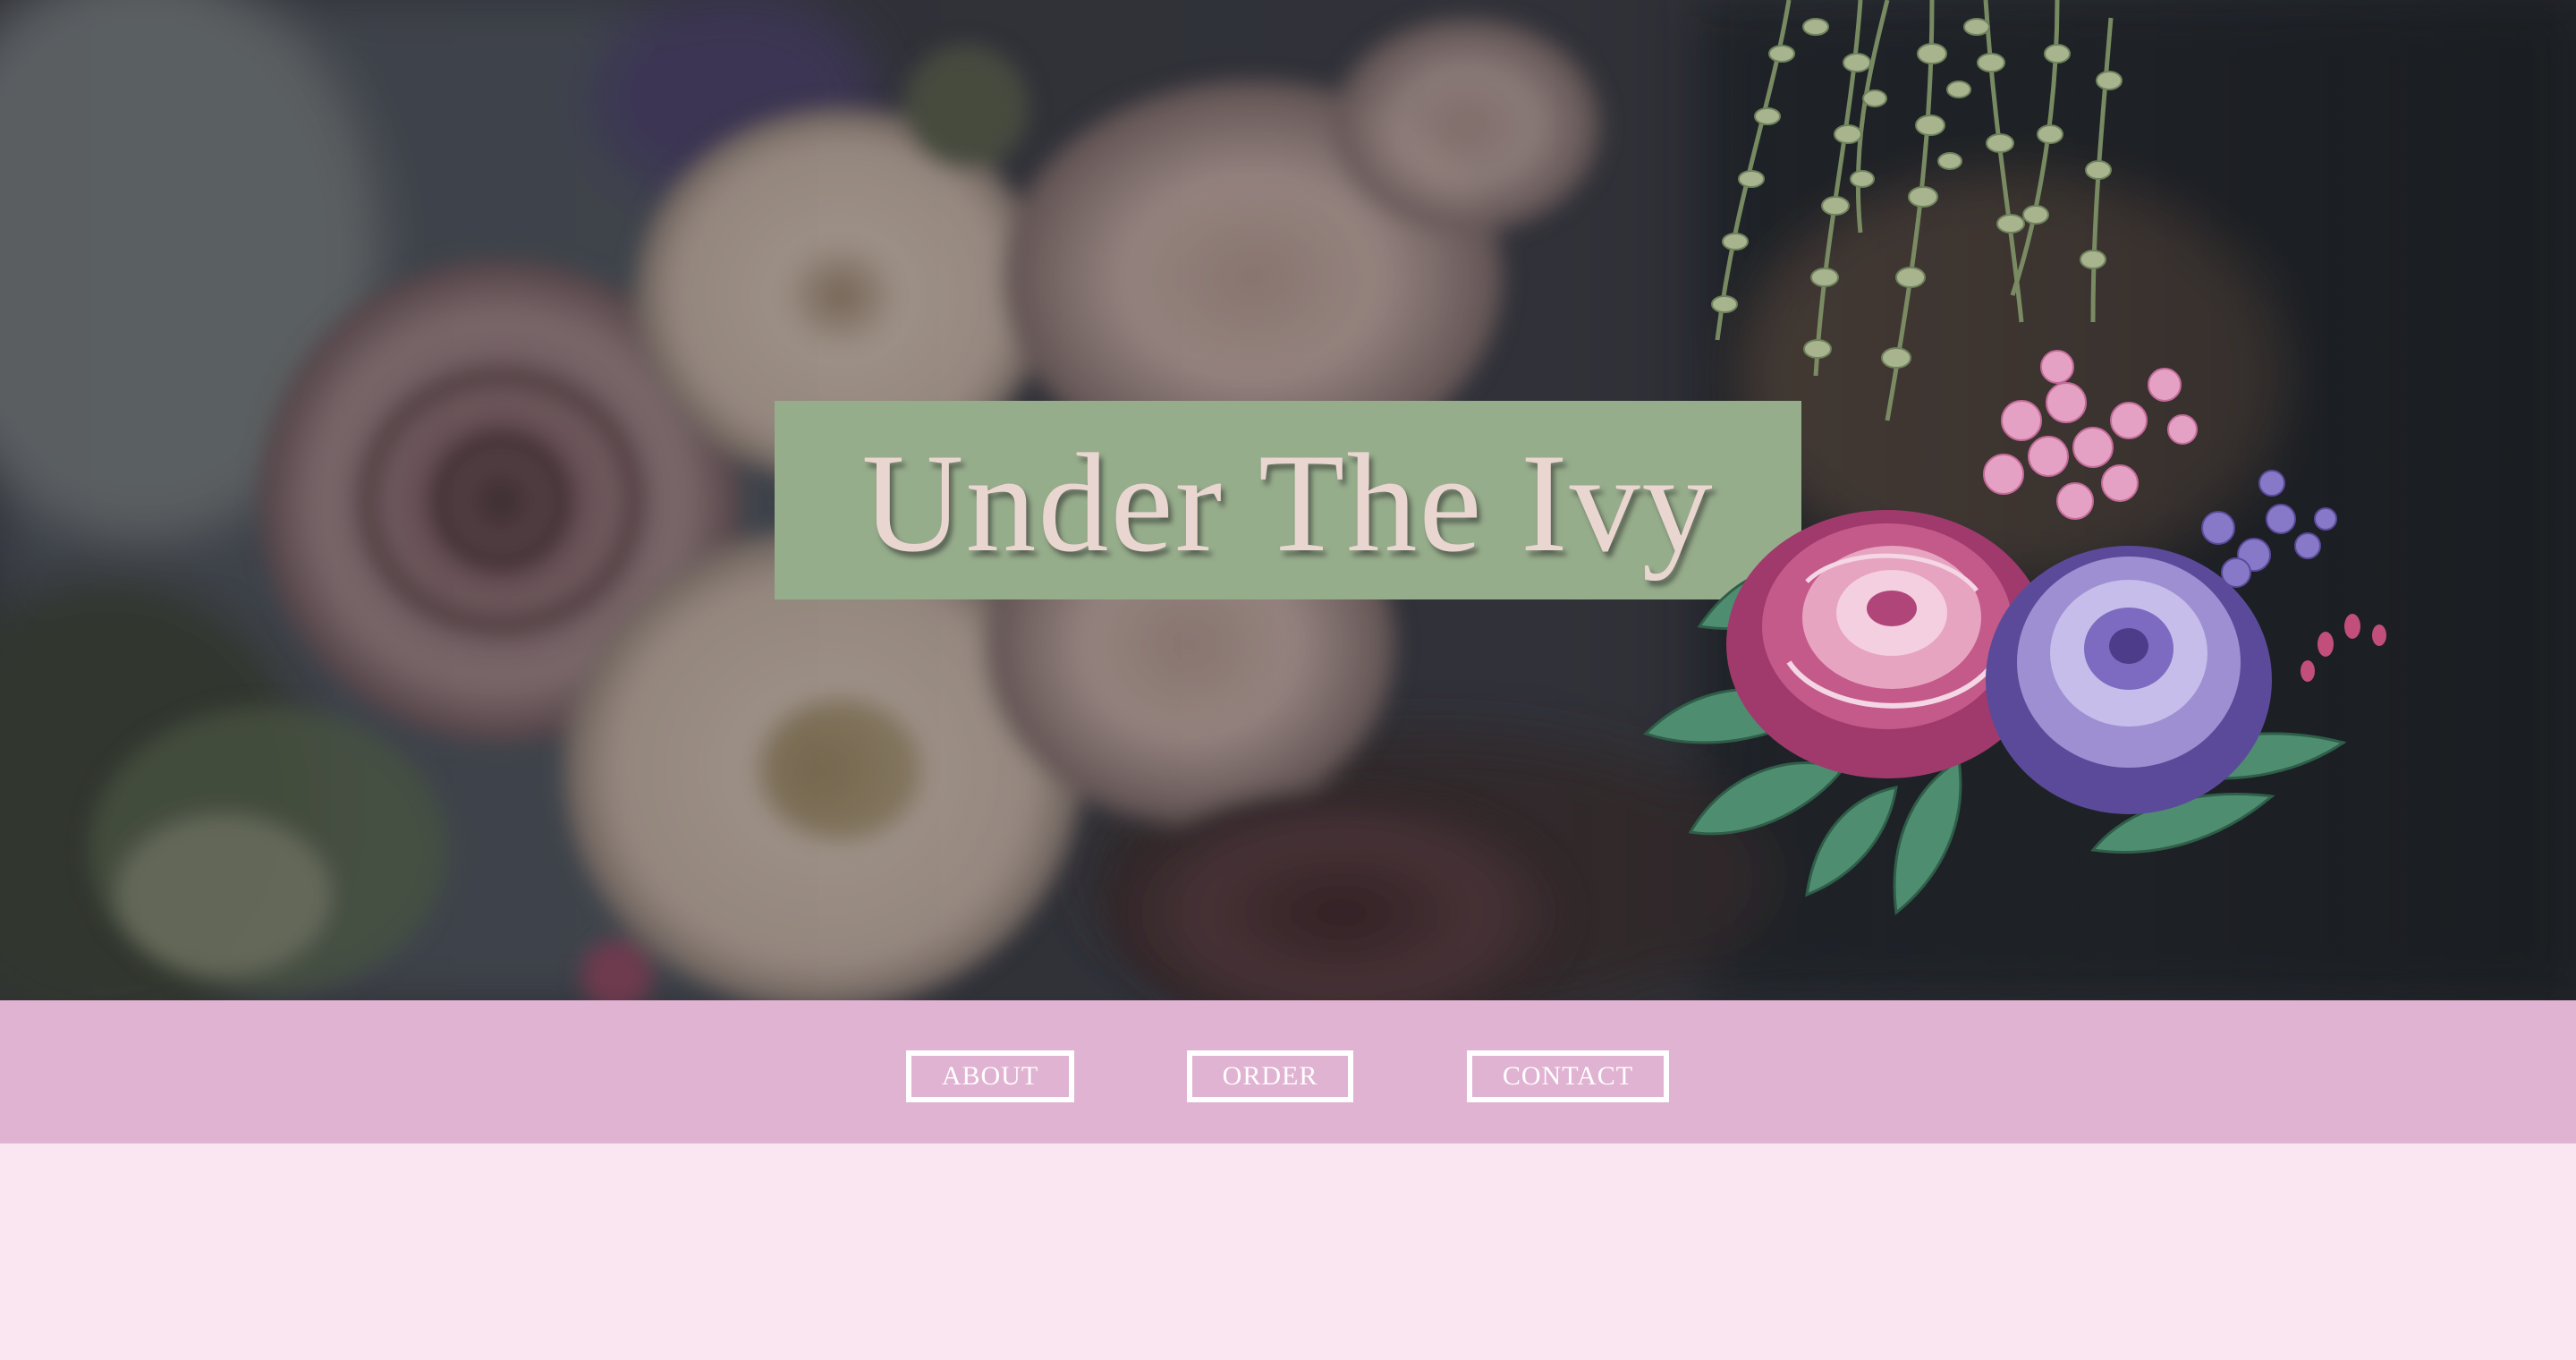 The image size is (2576, 1360). Describe the element at coordinates (2343, 648) in the screenshot. I see `flower-buds` at that location.